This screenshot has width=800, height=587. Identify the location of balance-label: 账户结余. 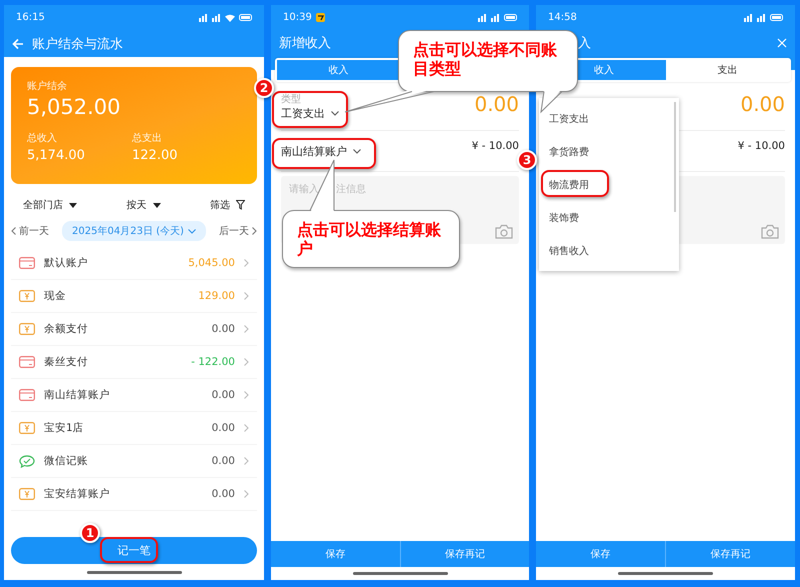
(47, 86).